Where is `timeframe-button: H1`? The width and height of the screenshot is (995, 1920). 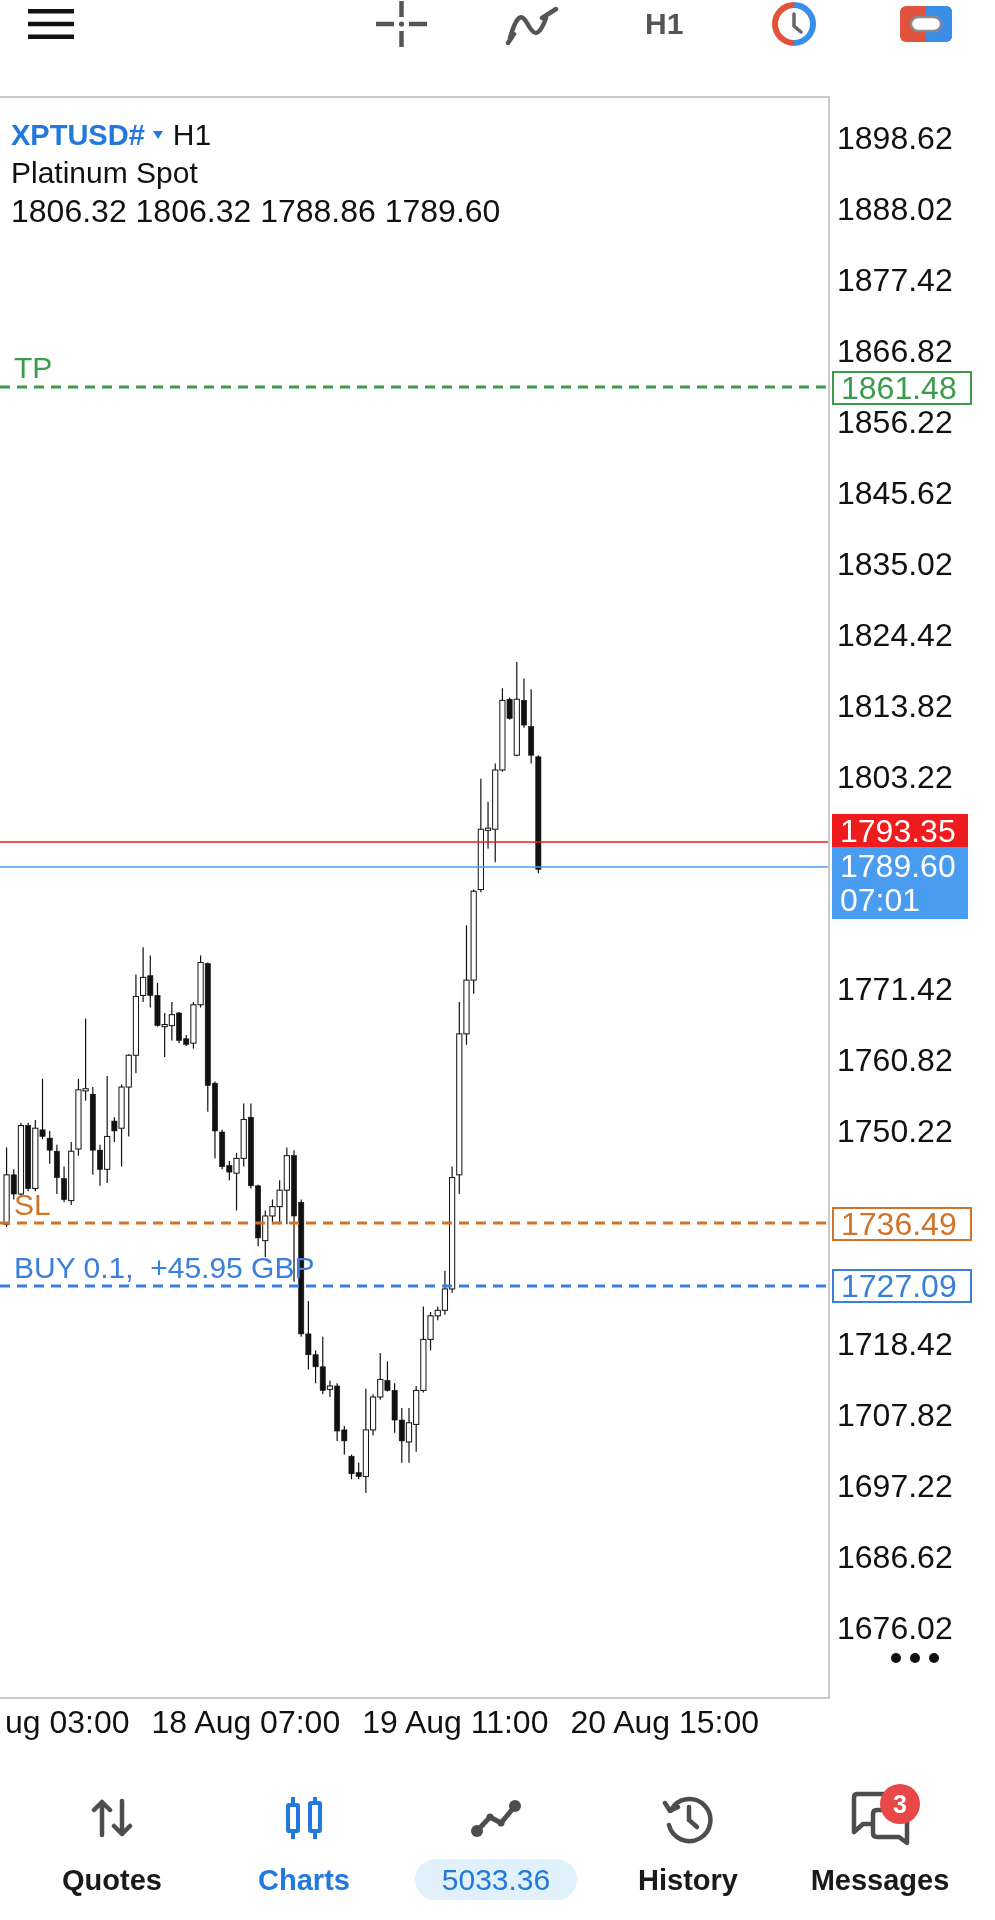
timeframe-button: H1 is located at coordinates (664, 24).